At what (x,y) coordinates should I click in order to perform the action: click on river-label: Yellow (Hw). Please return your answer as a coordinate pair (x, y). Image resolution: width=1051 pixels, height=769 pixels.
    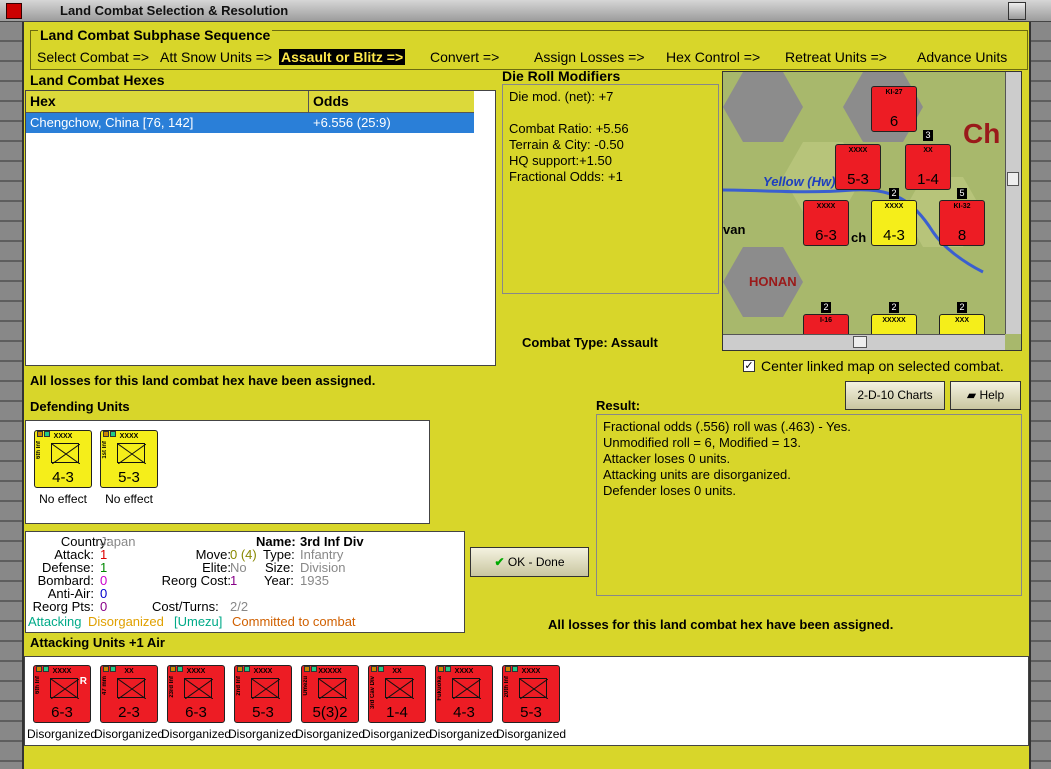
    Looking at the image, I should click on (799, 181).